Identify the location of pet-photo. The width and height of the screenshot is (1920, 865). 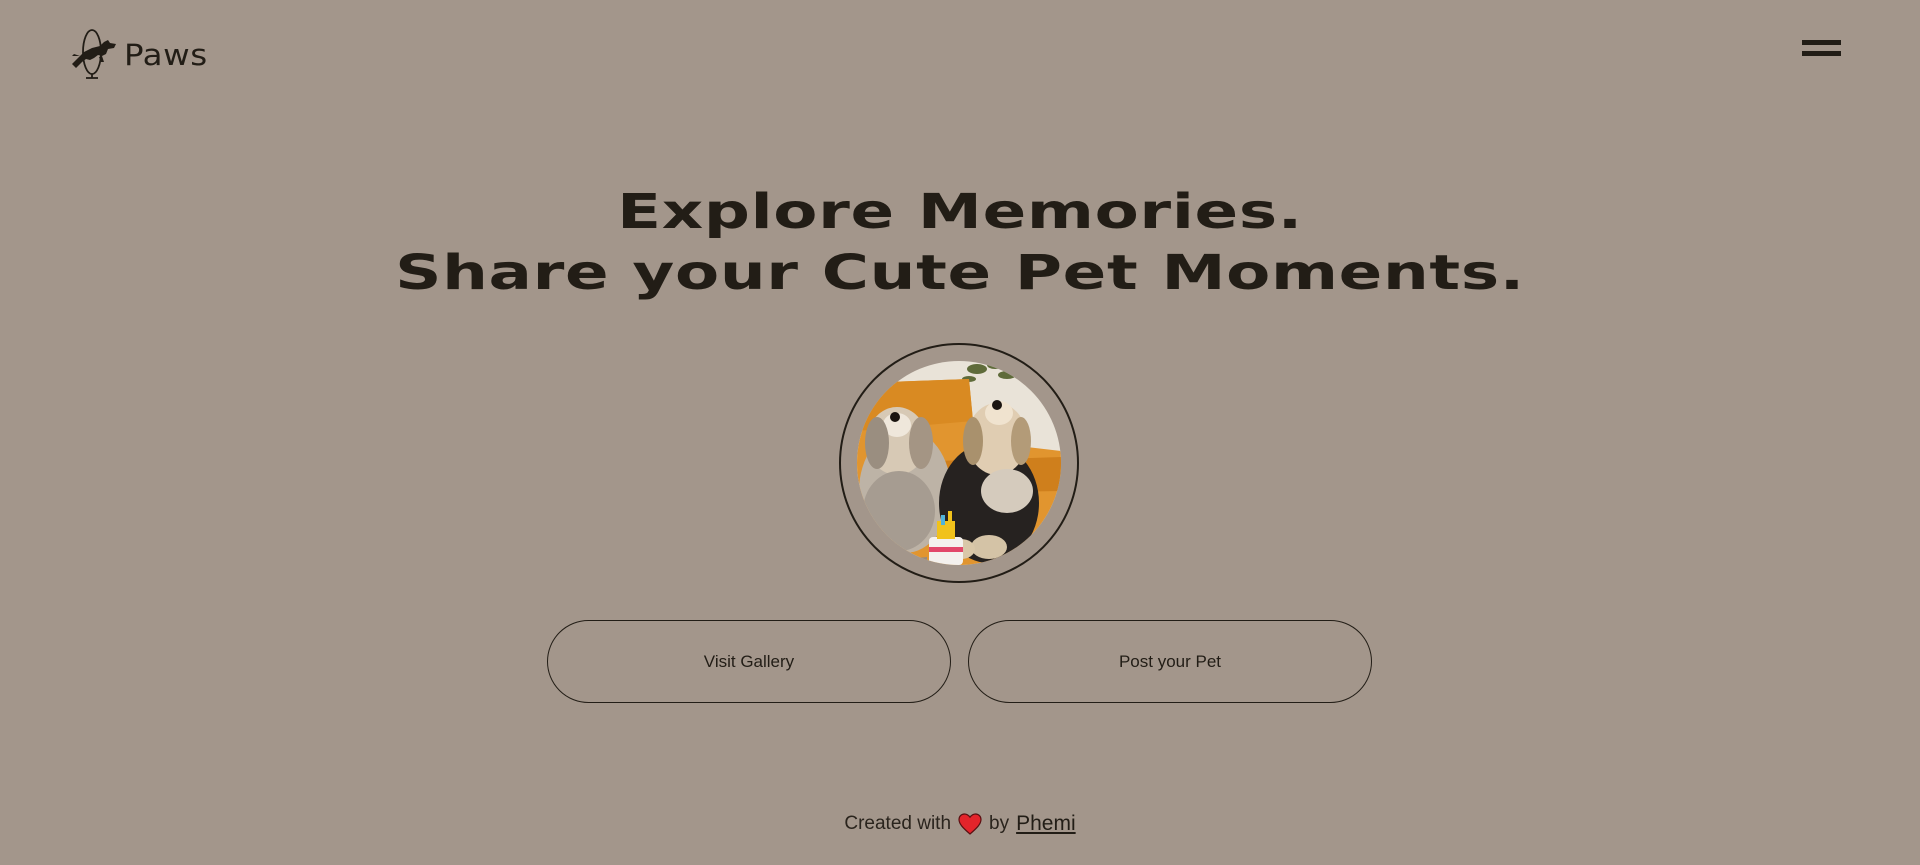
(959, 463).